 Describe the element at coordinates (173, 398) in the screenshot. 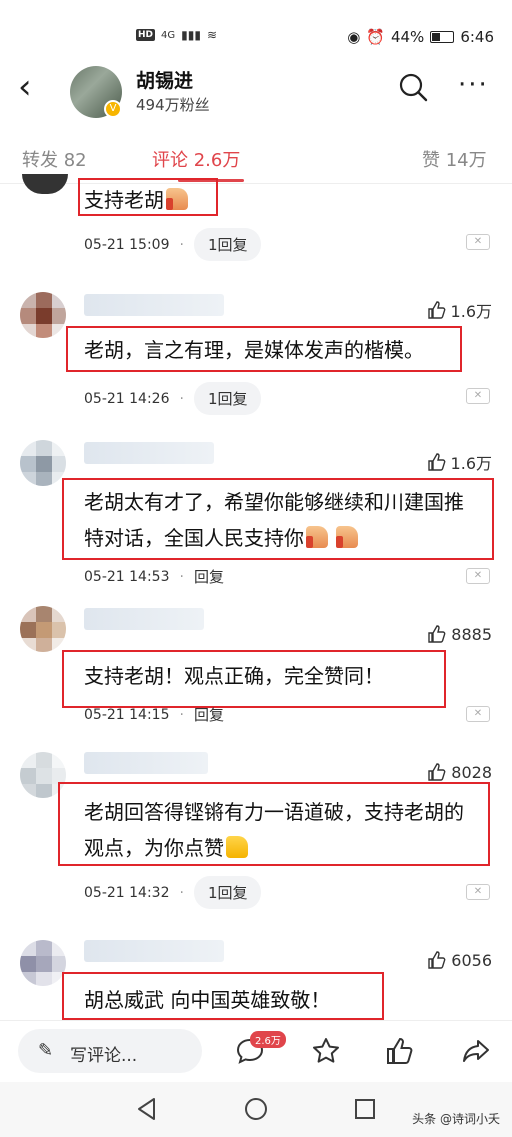

I see `comment-meta: 05-21 14:26 · 1回复` at that location.